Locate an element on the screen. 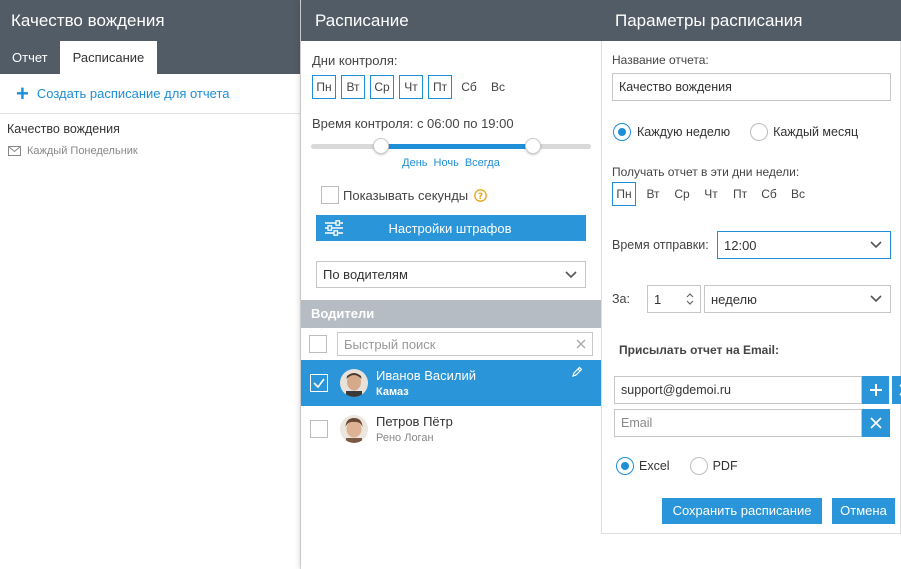  time-range-start-handle is located at coordinates (381, 146).